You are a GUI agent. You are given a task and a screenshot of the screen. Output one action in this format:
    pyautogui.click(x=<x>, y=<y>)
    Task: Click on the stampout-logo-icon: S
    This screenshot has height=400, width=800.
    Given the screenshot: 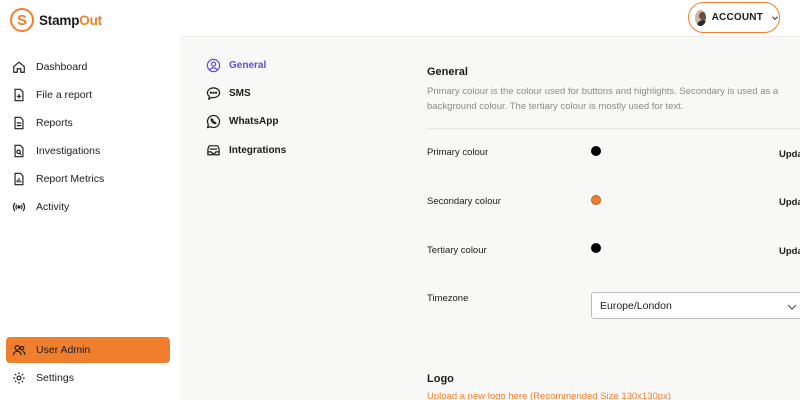 What is the action you would take?
    pyautogui.click(x=22, y=20)
    